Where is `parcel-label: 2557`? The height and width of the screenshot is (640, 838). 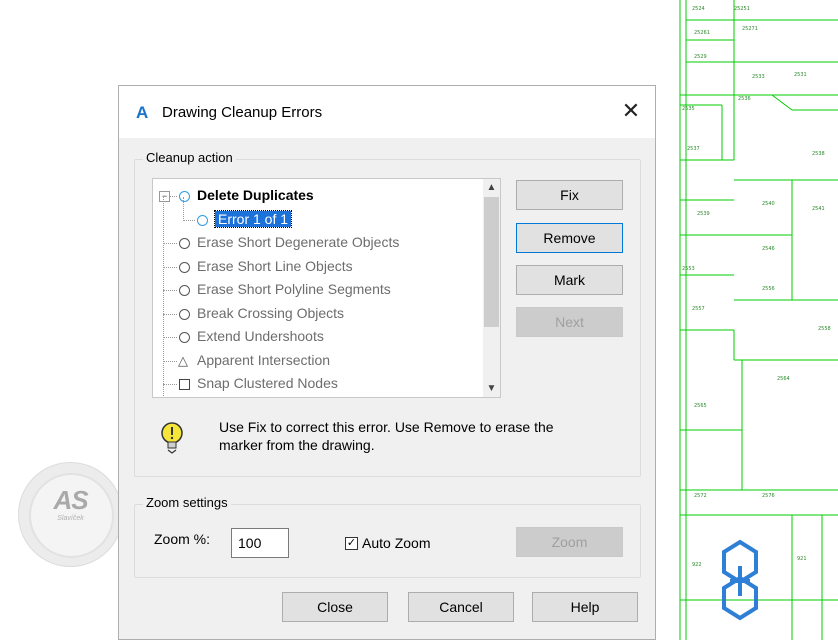
parcel-label: 2557 is located at coordinates (698, 309).